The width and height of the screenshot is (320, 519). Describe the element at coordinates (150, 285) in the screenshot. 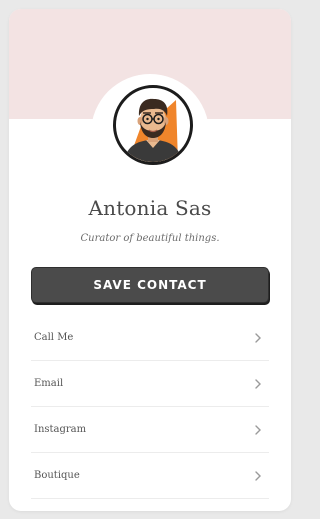

I see `save-contact-button: SAVE CONTACT` at that location.